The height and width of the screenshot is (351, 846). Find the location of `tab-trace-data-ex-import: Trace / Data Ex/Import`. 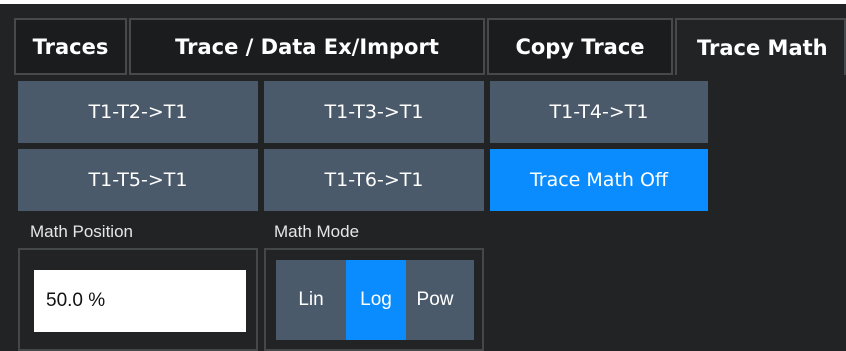

tab-trace-data-ex-import: Trace / Data Ex/Import is located at coordinates (307, 46).